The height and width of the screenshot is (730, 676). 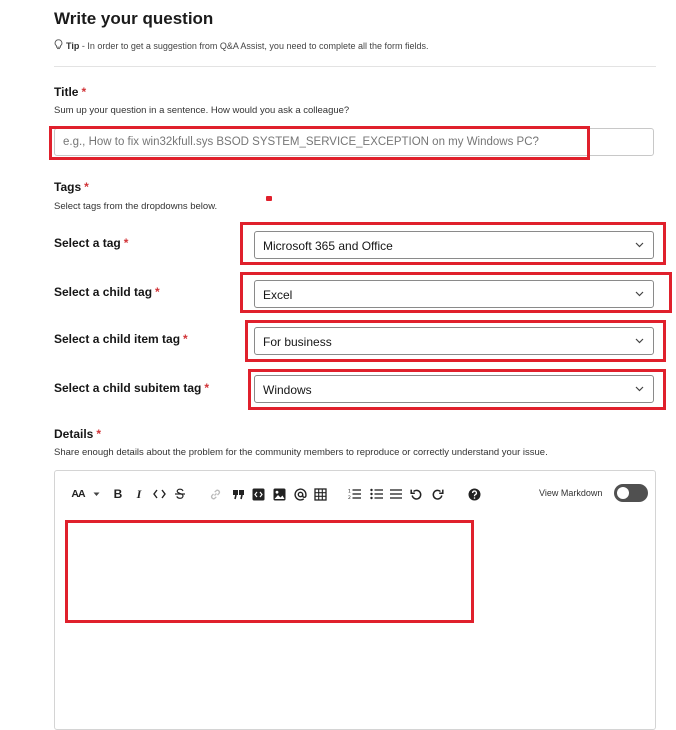 I want to click on quote-icon, so click(x=238, y=494).